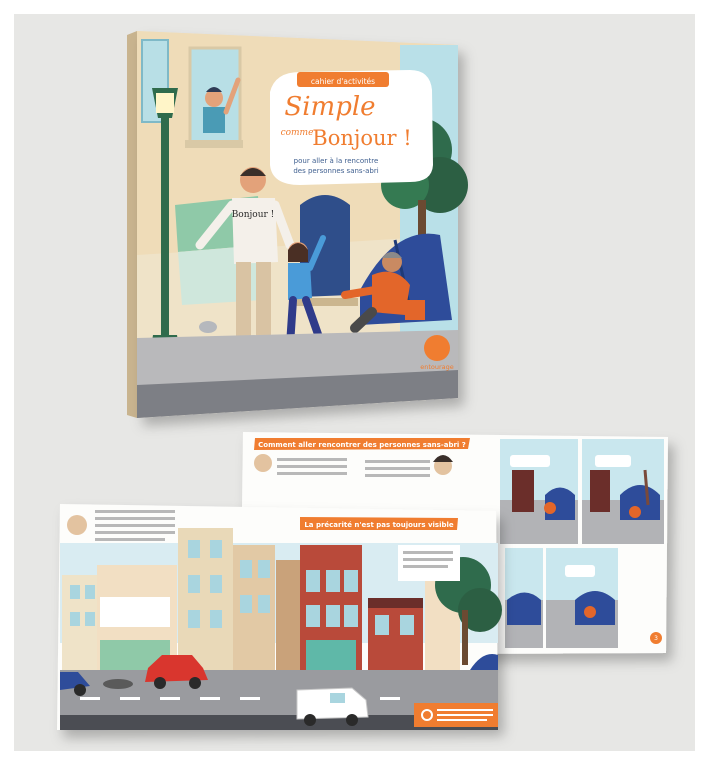 The image size is (709, 765). I want to click on cover-title-comme: comme, so click(297, 133).